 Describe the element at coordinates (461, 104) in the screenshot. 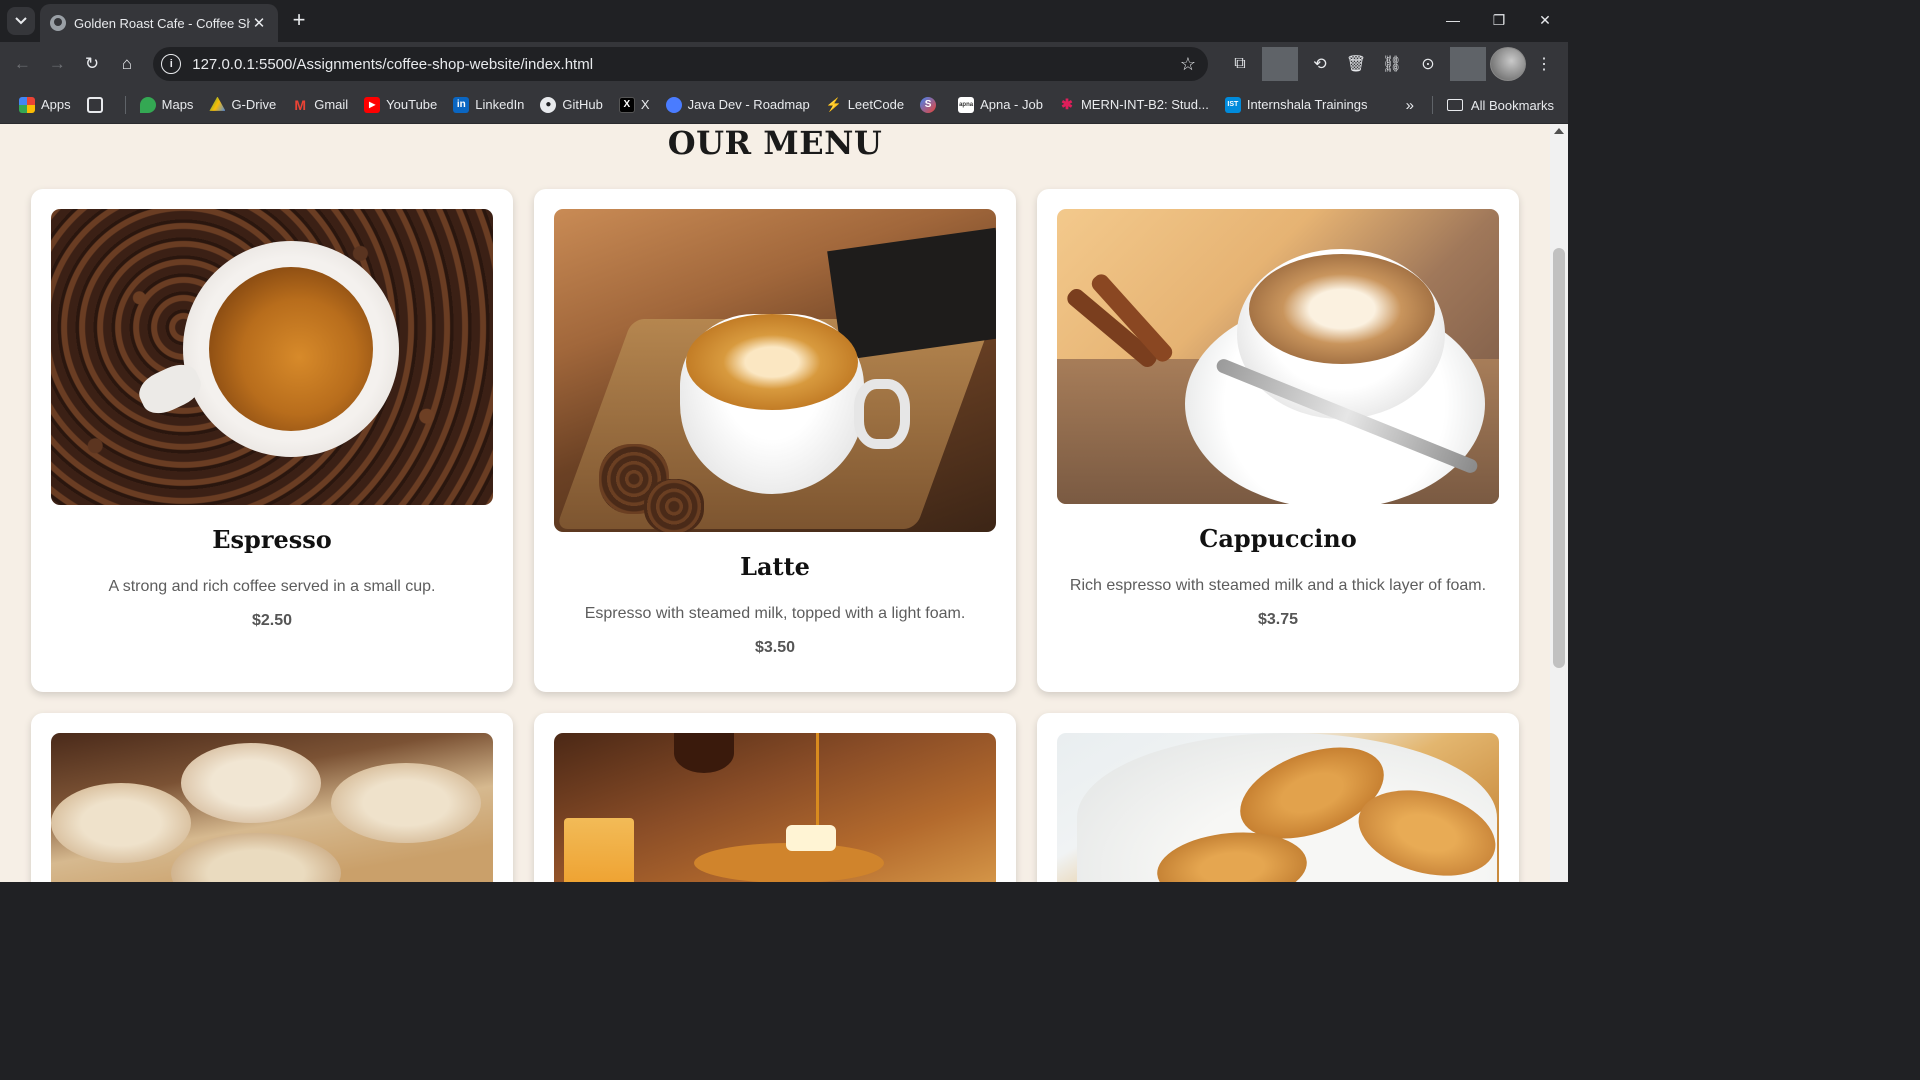

I see `linkedin-icon: in` at that location.